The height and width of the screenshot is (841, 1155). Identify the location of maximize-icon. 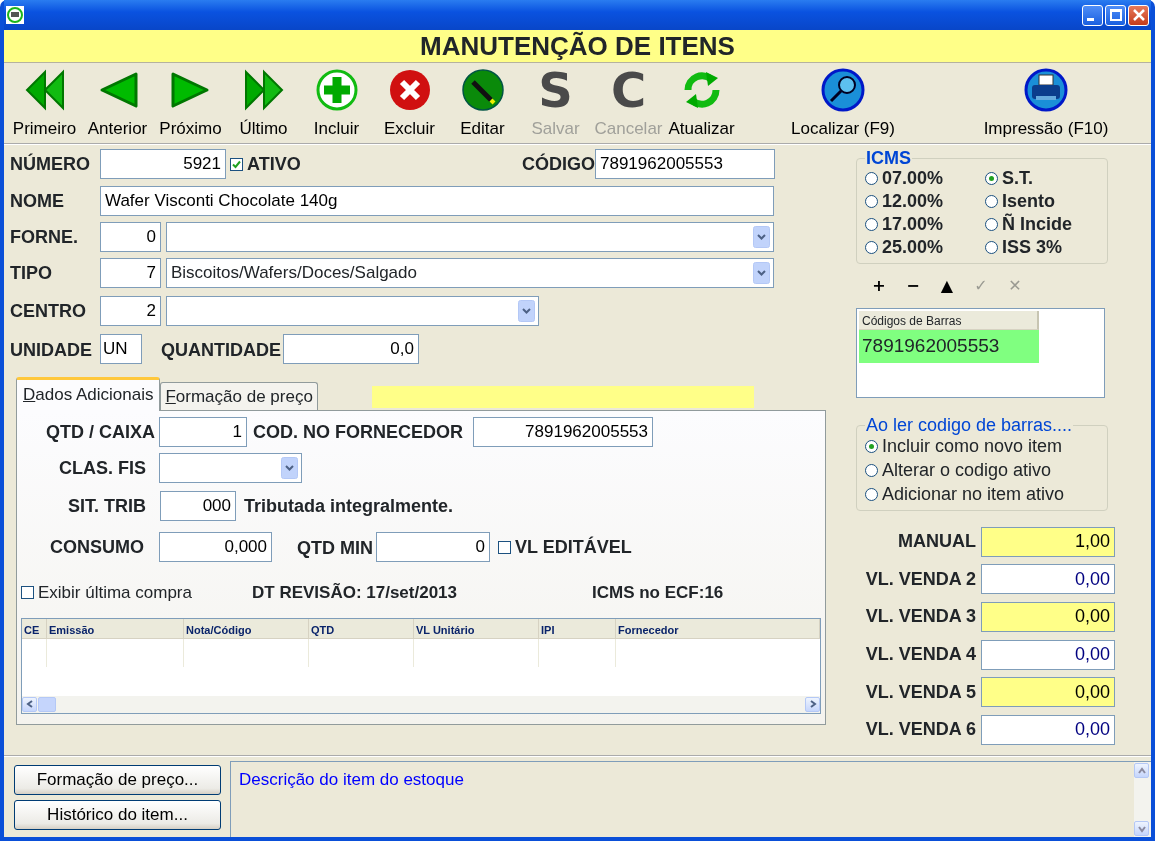
(1115, 15).